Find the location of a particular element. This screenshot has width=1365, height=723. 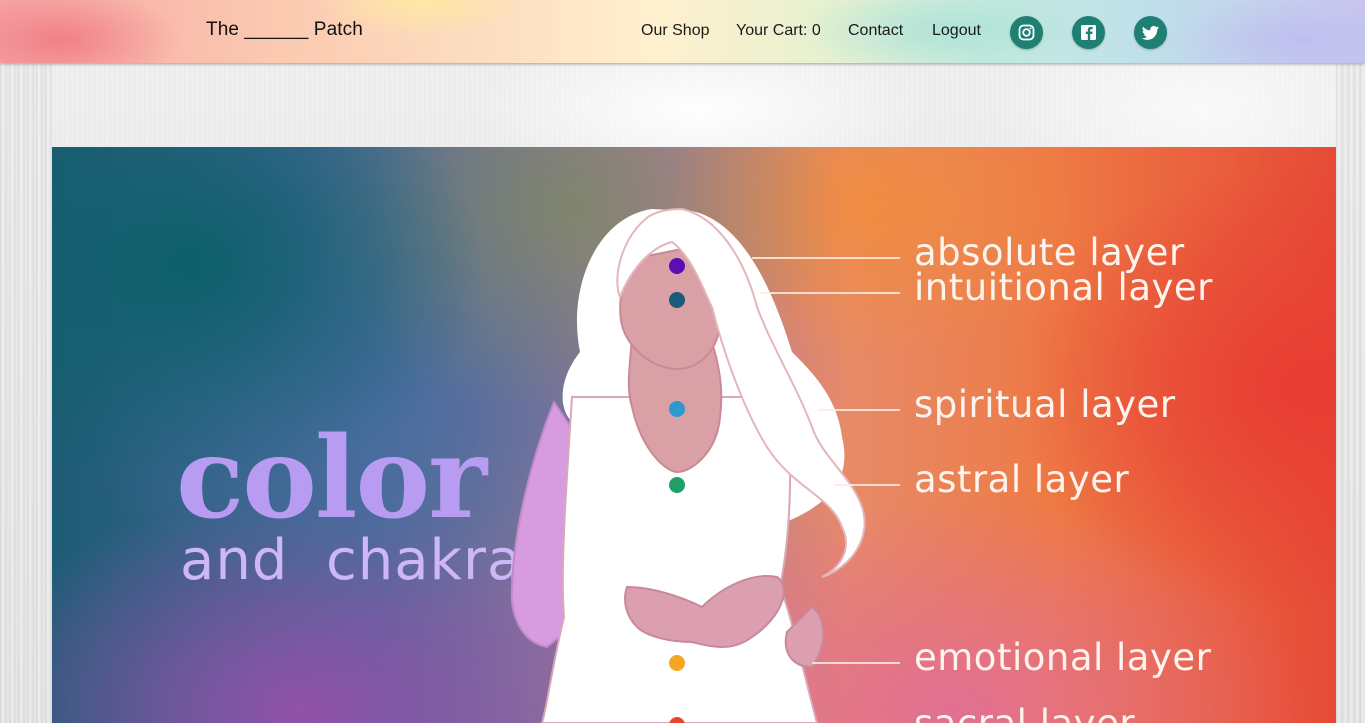

leader-line-spiritual is located at coordinates (859, 410).